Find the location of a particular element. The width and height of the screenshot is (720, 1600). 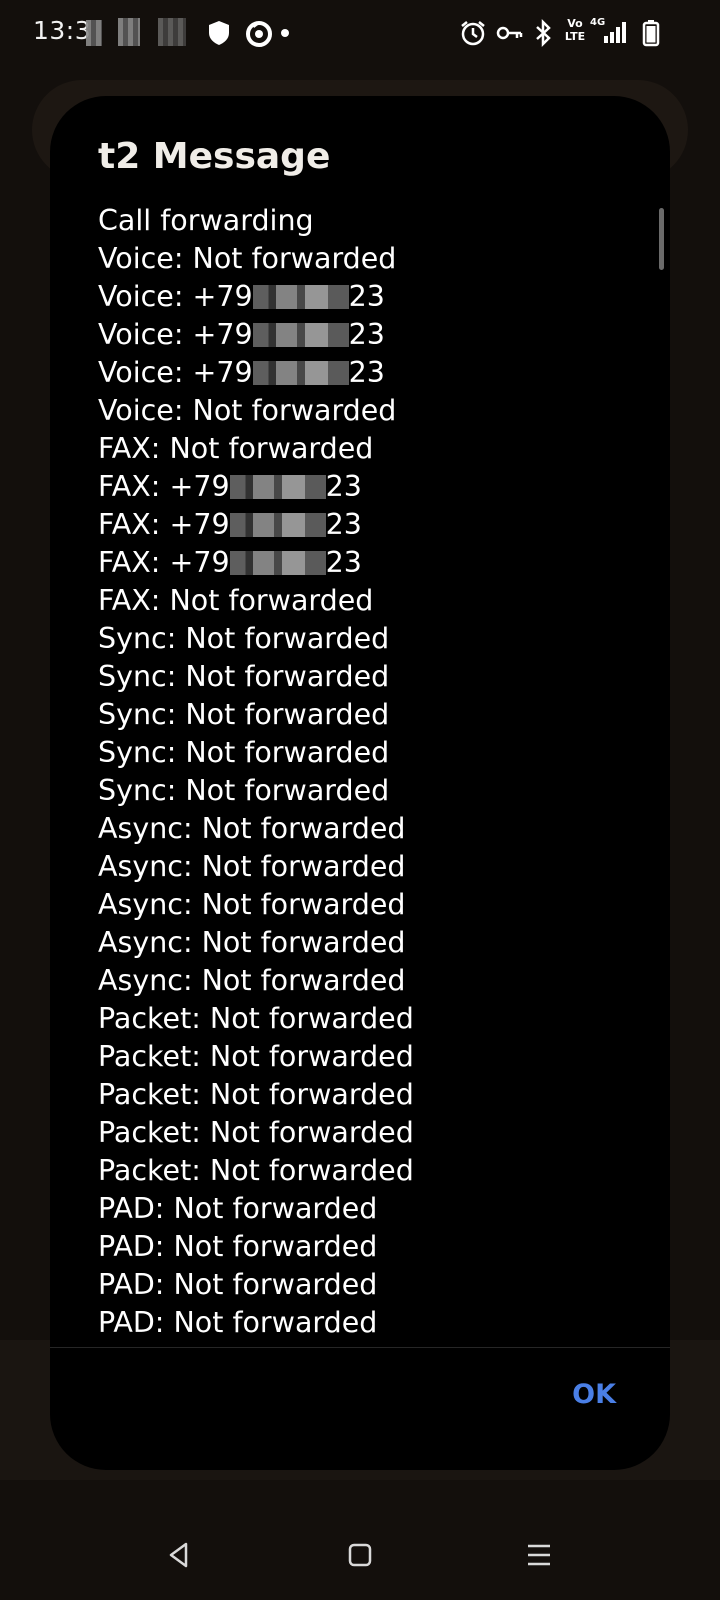

status-bar: 13:3 Vo LTE 4G is located at coordinates (360, 32).